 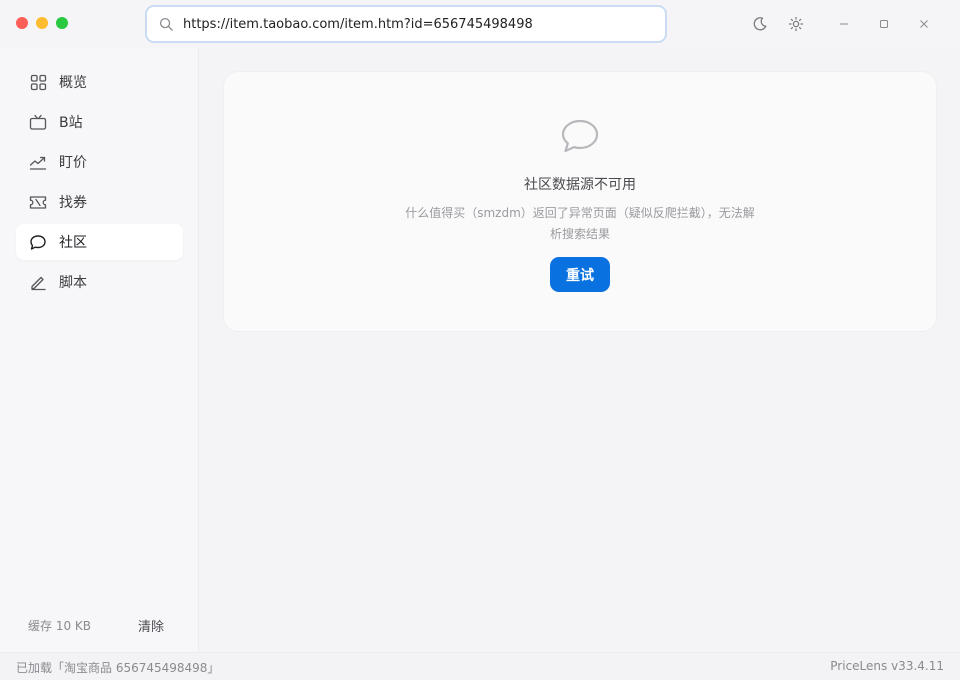 I want to click on chat-icon, so click(x=38, y=242).